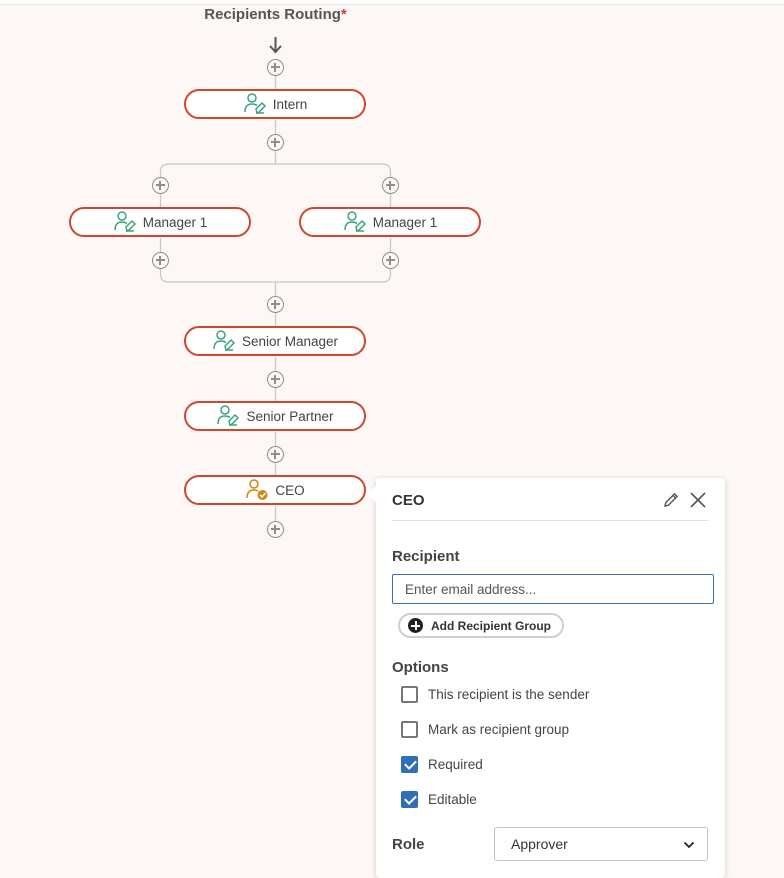 The image size is (784, 878). I want to click on role-label: Role, so click(408, 844).